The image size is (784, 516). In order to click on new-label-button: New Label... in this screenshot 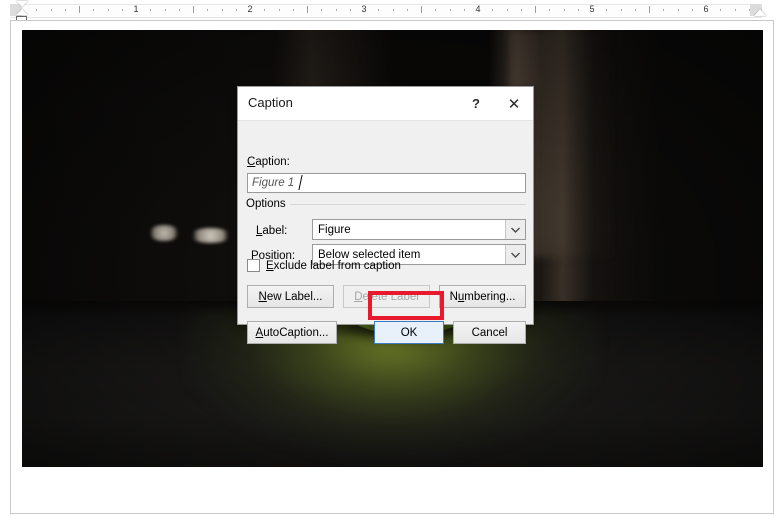, I will do `click(290, 296)`.